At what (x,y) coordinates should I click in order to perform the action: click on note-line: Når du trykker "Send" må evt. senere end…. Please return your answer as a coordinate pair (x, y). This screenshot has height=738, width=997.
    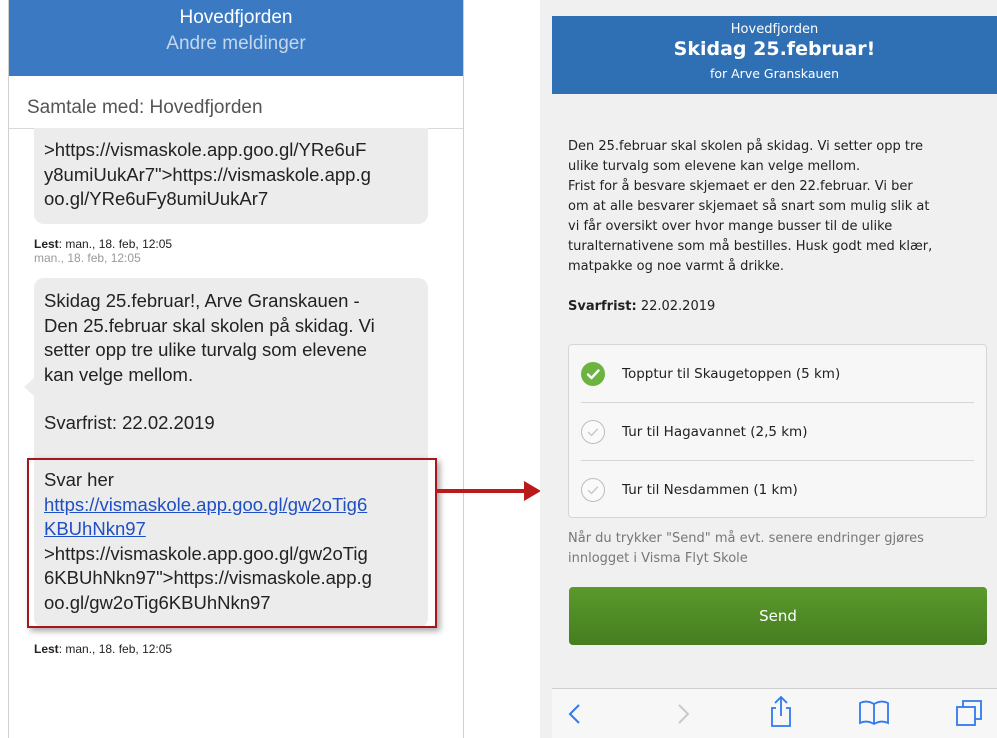
    Looking at the image, I should click on (746, 538).